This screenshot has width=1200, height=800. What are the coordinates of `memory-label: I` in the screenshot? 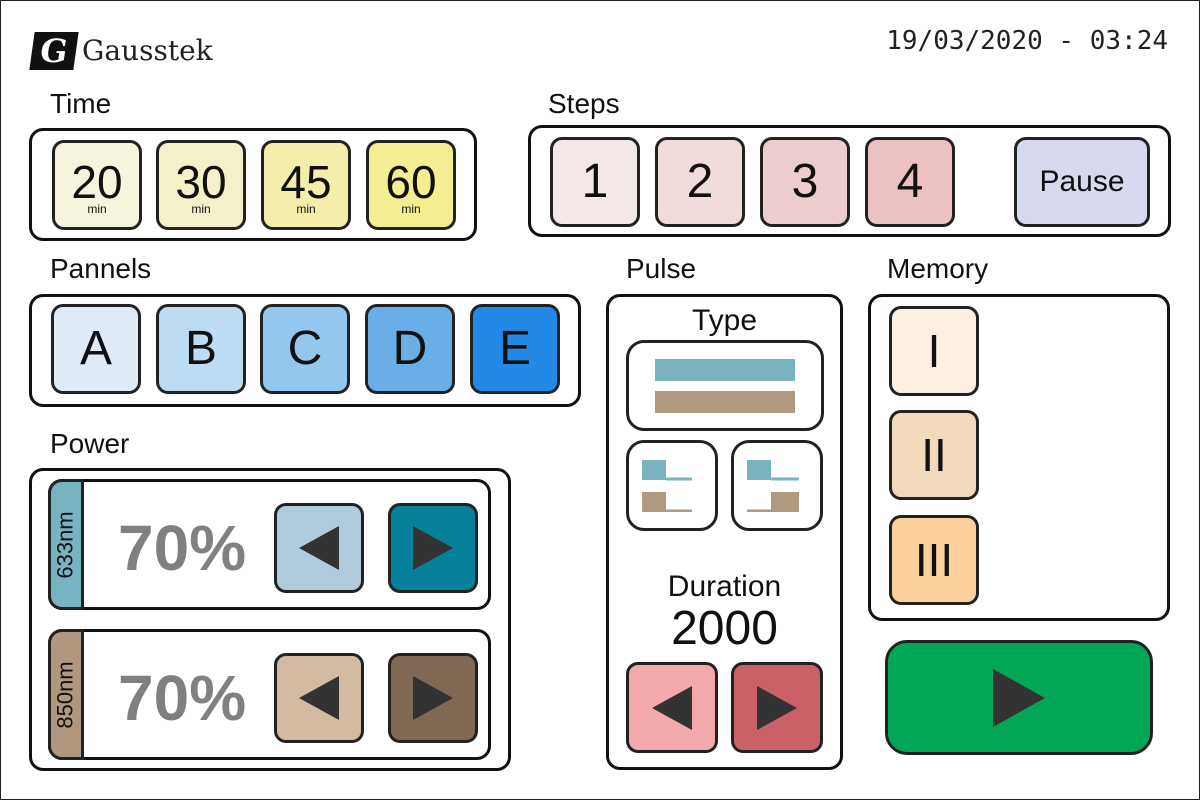 It's located at (934, 351).